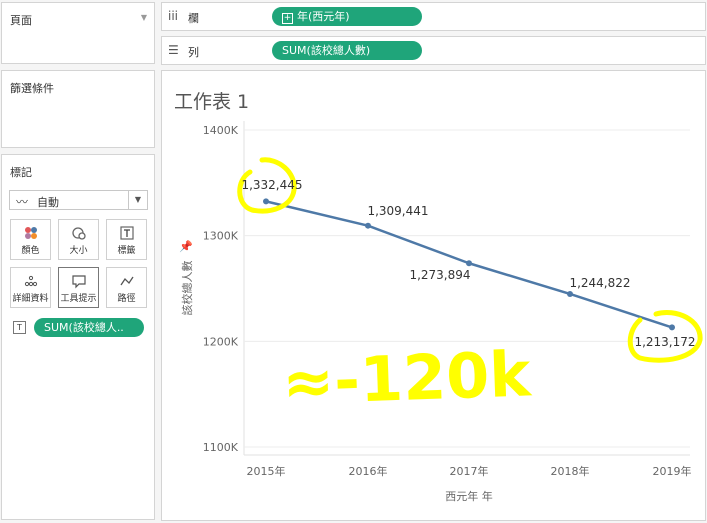 This screenshot has width=707, height=523. I want to click on filters-title: 篩選條件, so click(32, 88).